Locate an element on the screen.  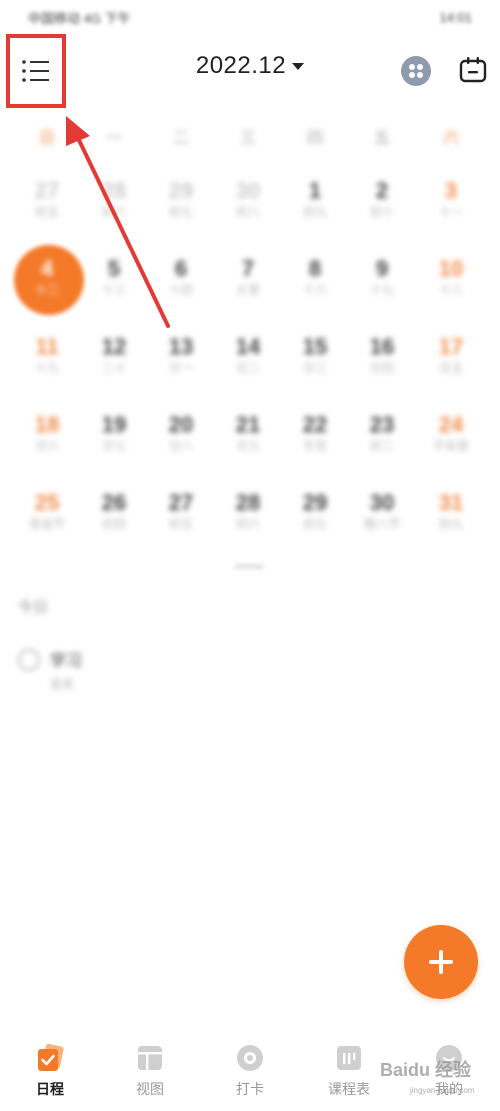
weekday-header: 日 一 二 三 四 五 六 is located at coordinates (250, 135).